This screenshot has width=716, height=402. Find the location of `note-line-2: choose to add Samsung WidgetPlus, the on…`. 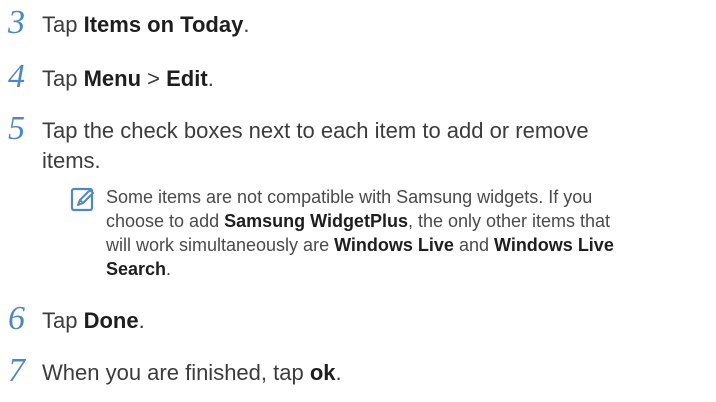

note-line-2: choose to add Samsung WidgetPlus, the on… is located at coordinates (358, 221).